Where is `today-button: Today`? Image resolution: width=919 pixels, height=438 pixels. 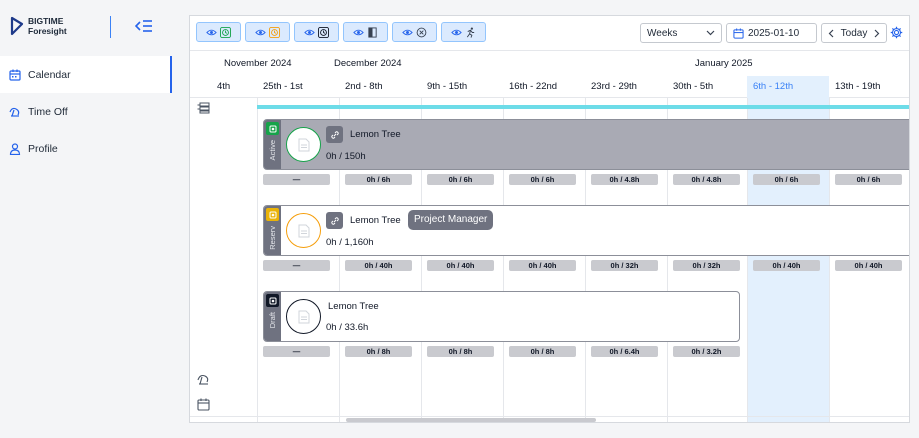 today-button: Today is located at coordinates (854, 33).